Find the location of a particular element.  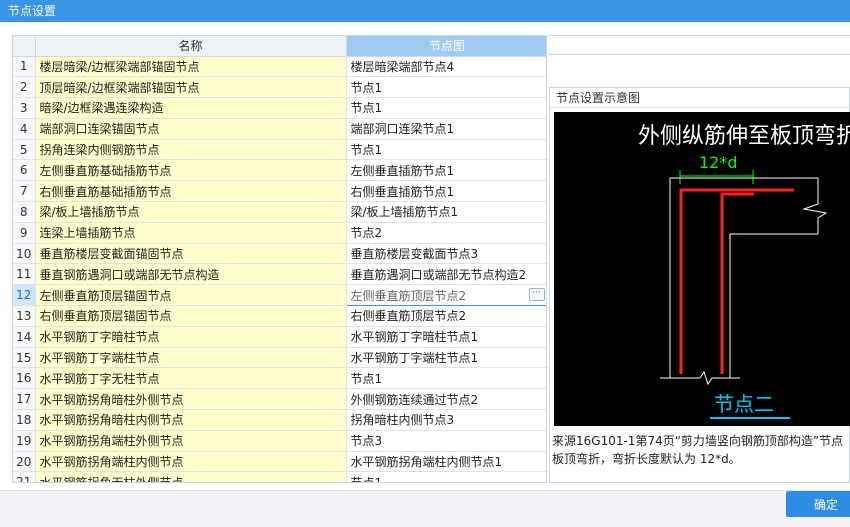

dimension-label: 12*d is located at coordinates (718, 162).